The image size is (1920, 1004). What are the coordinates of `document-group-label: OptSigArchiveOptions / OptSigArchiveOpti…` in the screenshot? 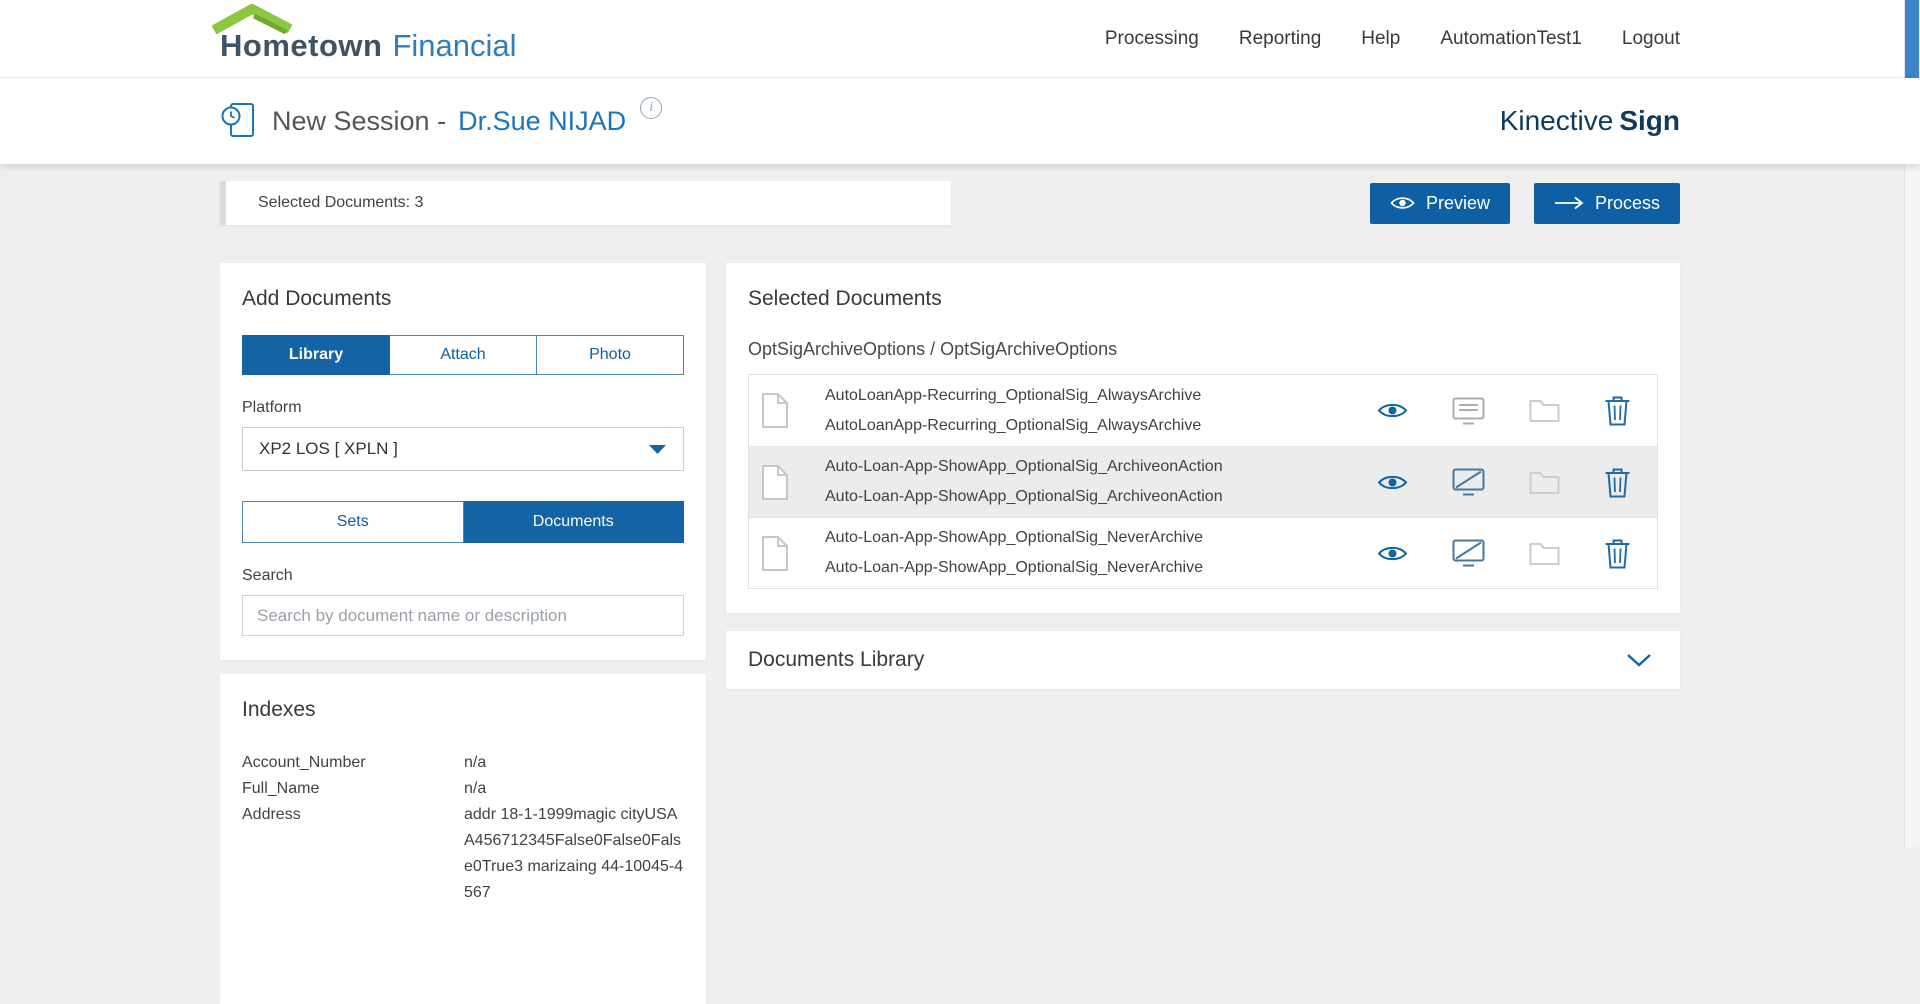 It's located at (933, 349).